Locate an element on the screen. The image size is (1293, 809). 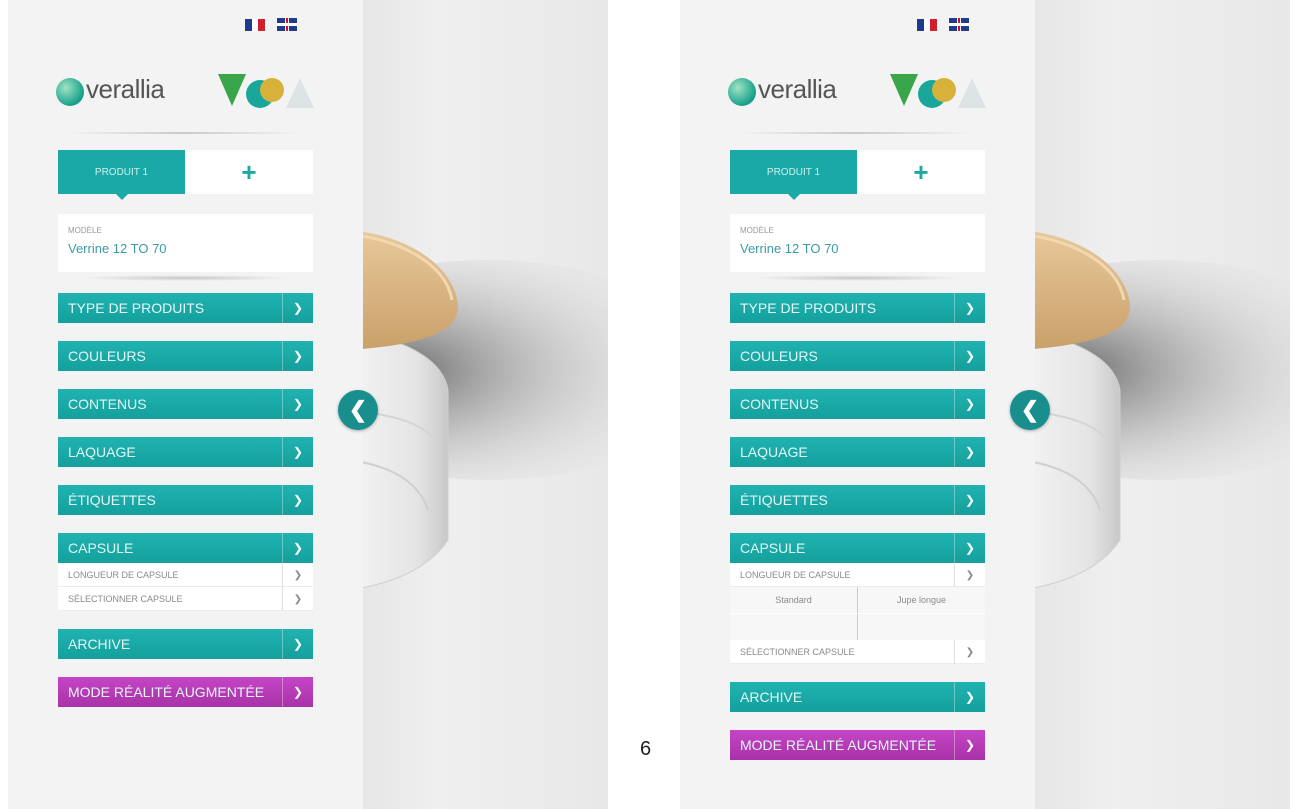
option-standard: Standard is located at coordinates (793, 600).